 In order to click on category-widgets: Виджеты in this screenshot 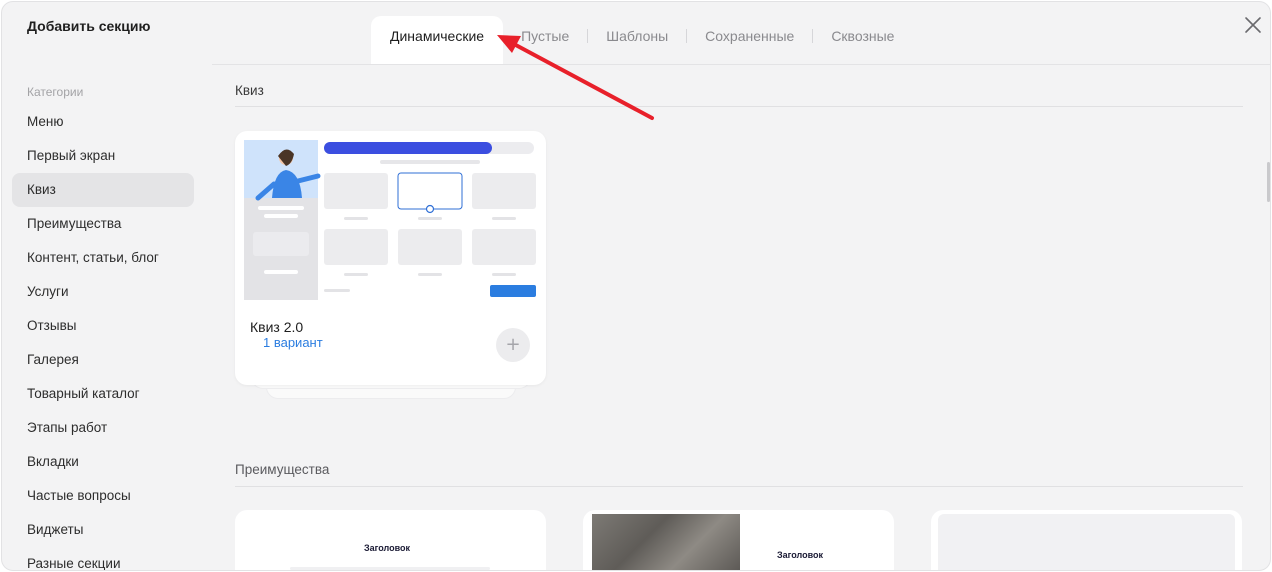, I will do `click(103, 530)`.